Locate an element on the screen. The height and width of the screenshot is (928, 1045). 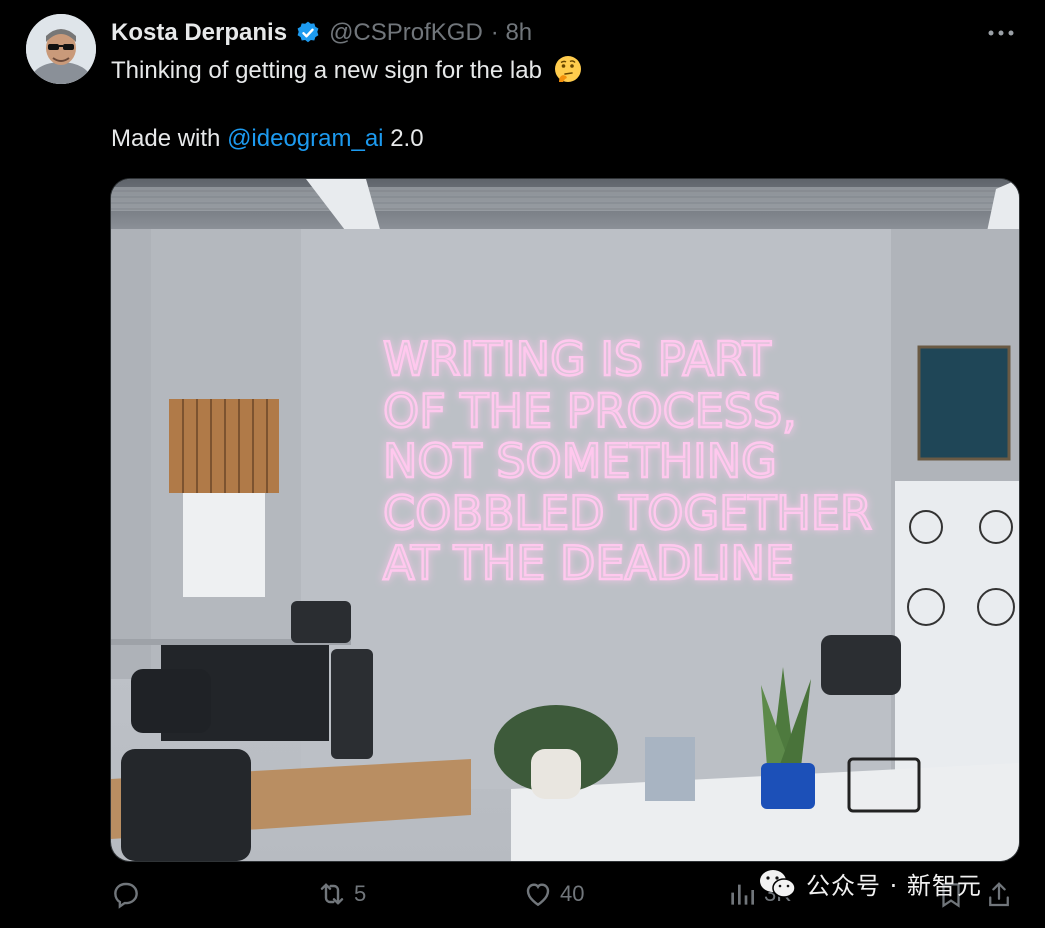
share-icon is located at coordinates (999, 895).